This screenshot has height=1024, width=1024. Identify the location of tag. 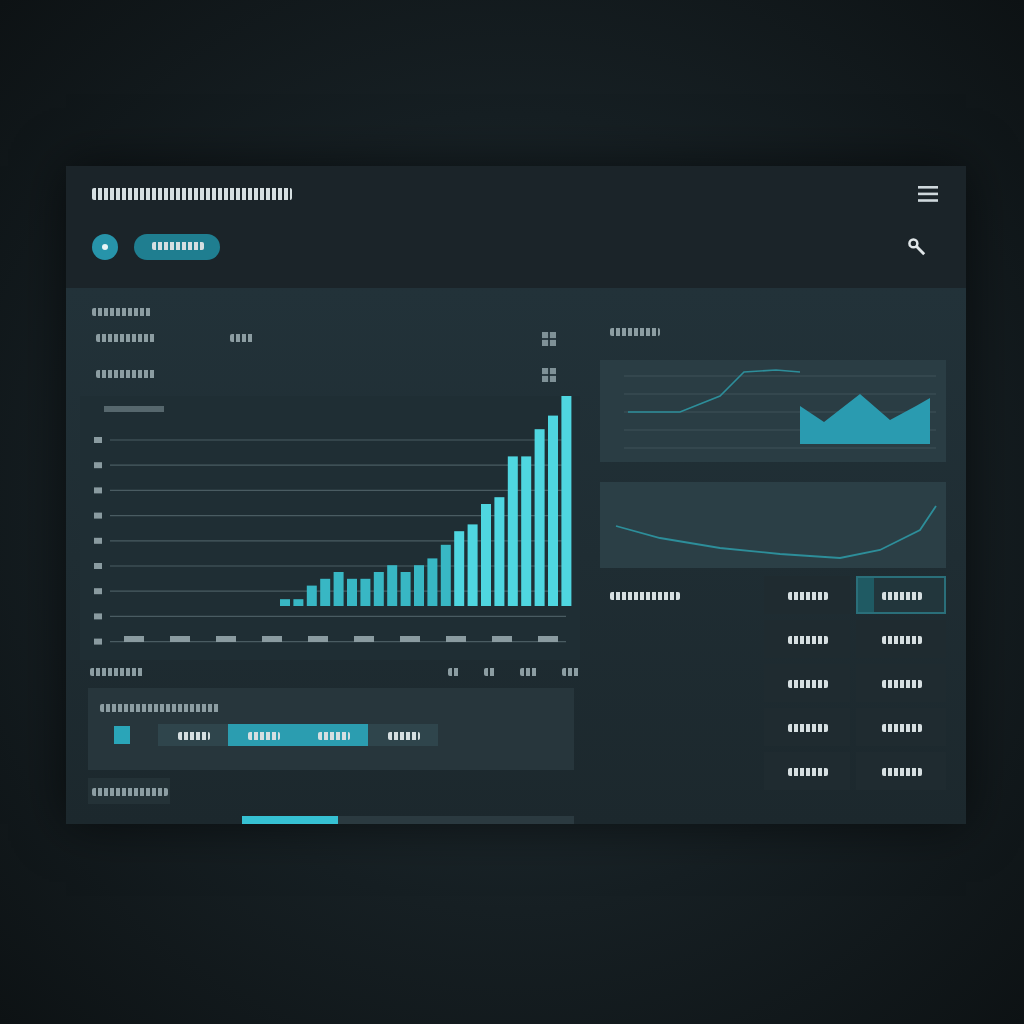
(129, 791).